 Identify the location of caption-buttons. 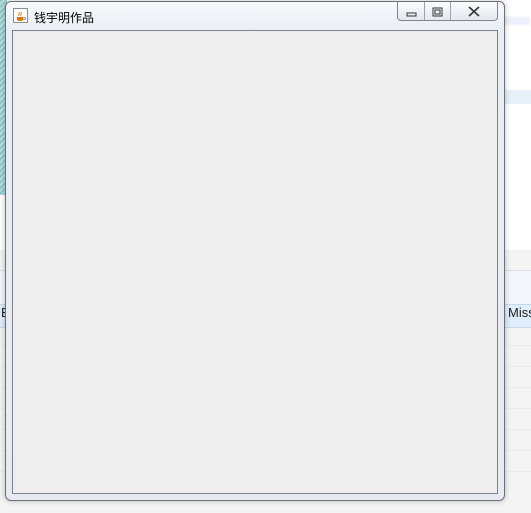
(447, 11).